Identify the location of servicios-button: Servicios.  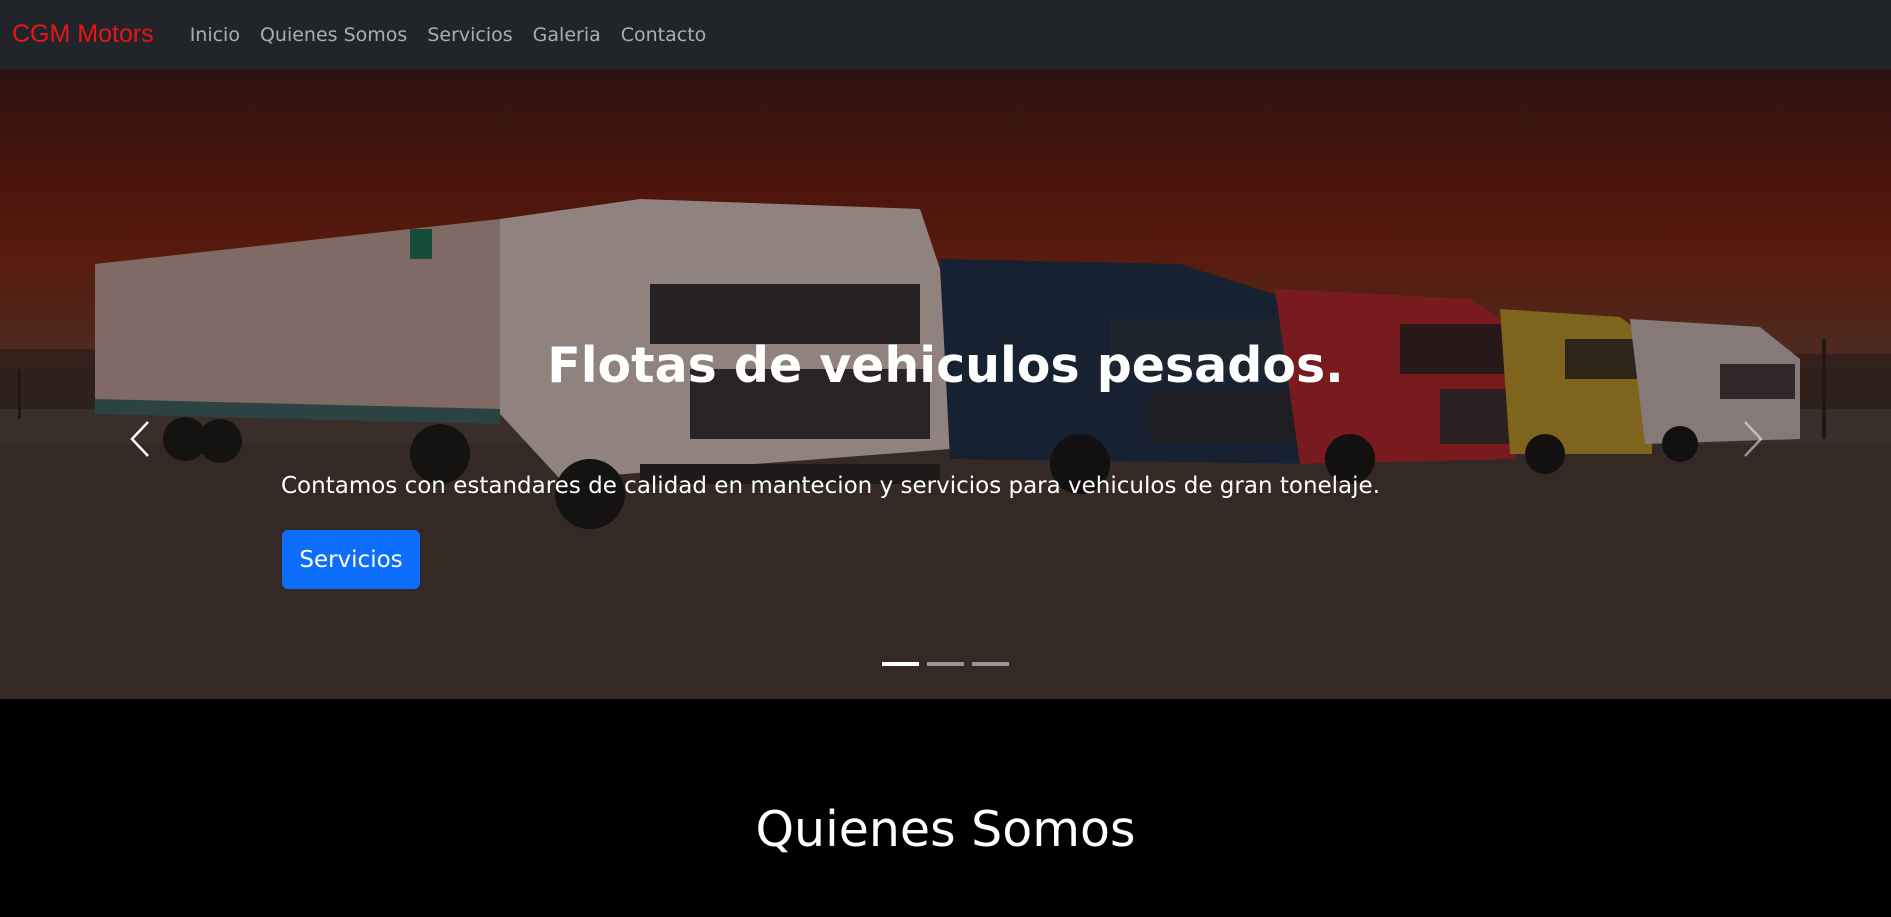
(351, 559).